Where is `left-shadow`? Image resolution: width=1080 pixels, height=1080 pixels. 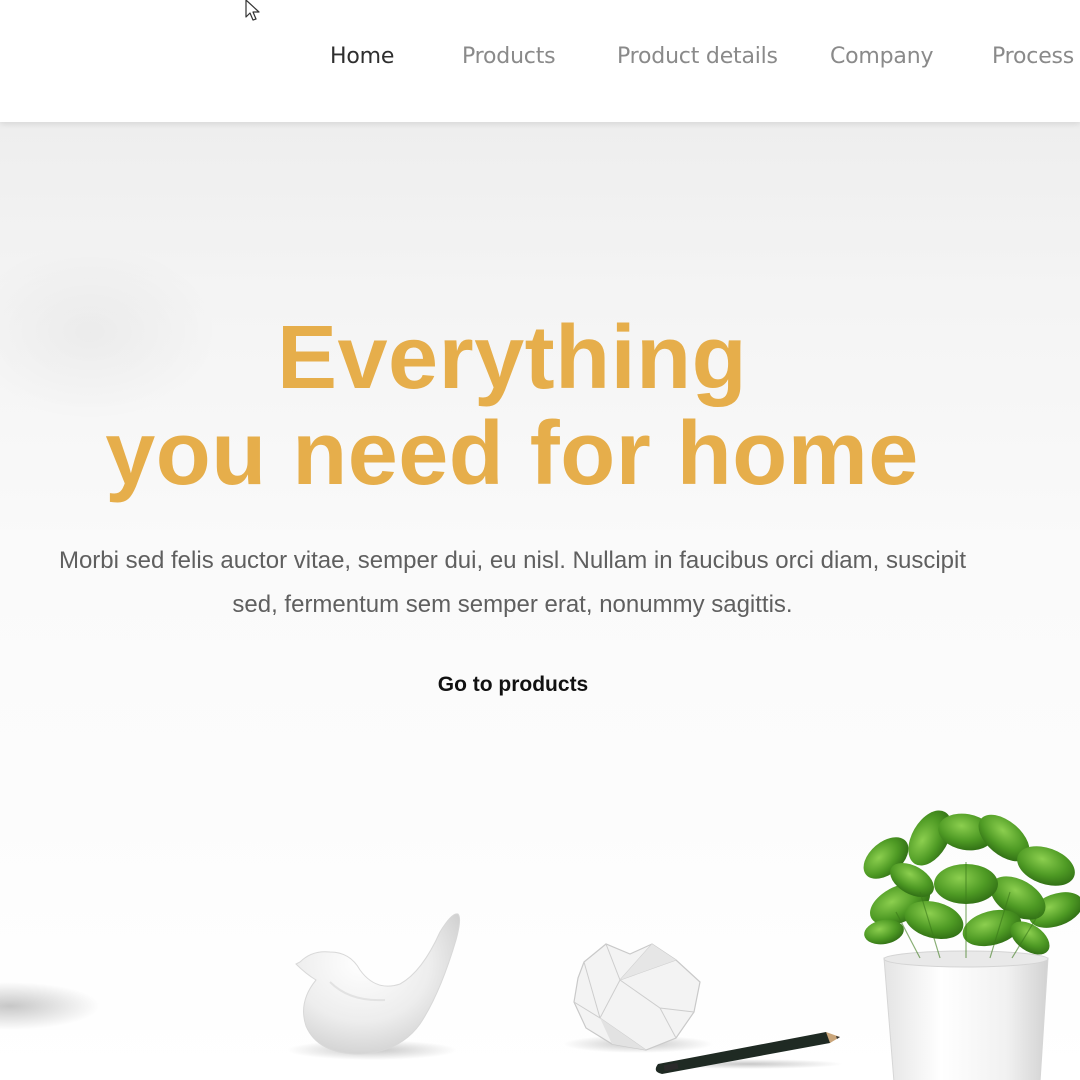
left-shadow is located at coordinates (50, 1006).